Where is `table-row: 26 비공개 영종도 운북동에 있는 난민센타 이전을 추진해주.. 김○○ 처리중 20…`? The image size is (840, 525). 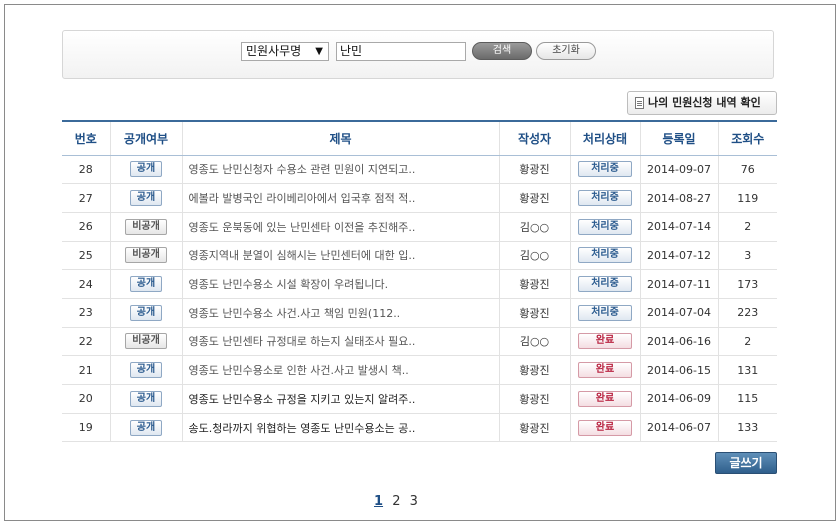 table-row: 26 비공개 영종도 운북동에 있는 난민센타 이전을 추진해주.. 김○○ 처리중 20… is located at coordinates (419, 227).